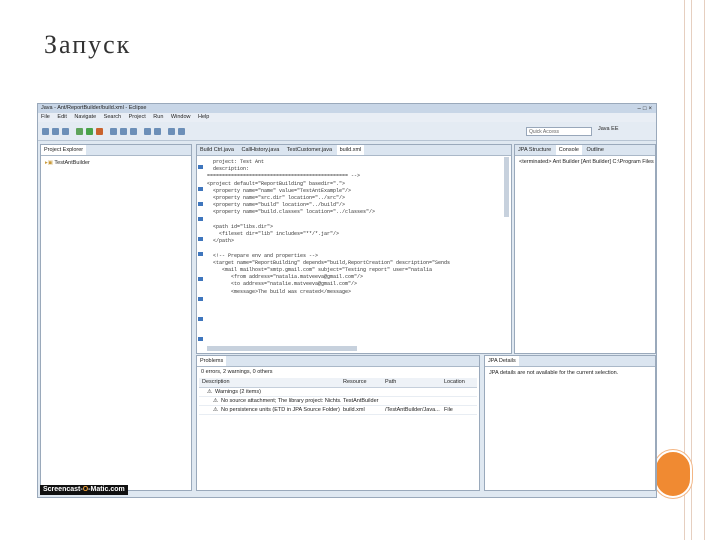 The width and height of the screenshot is (720, 540). I want to click on orange-accent-circle, so click(673, 474).